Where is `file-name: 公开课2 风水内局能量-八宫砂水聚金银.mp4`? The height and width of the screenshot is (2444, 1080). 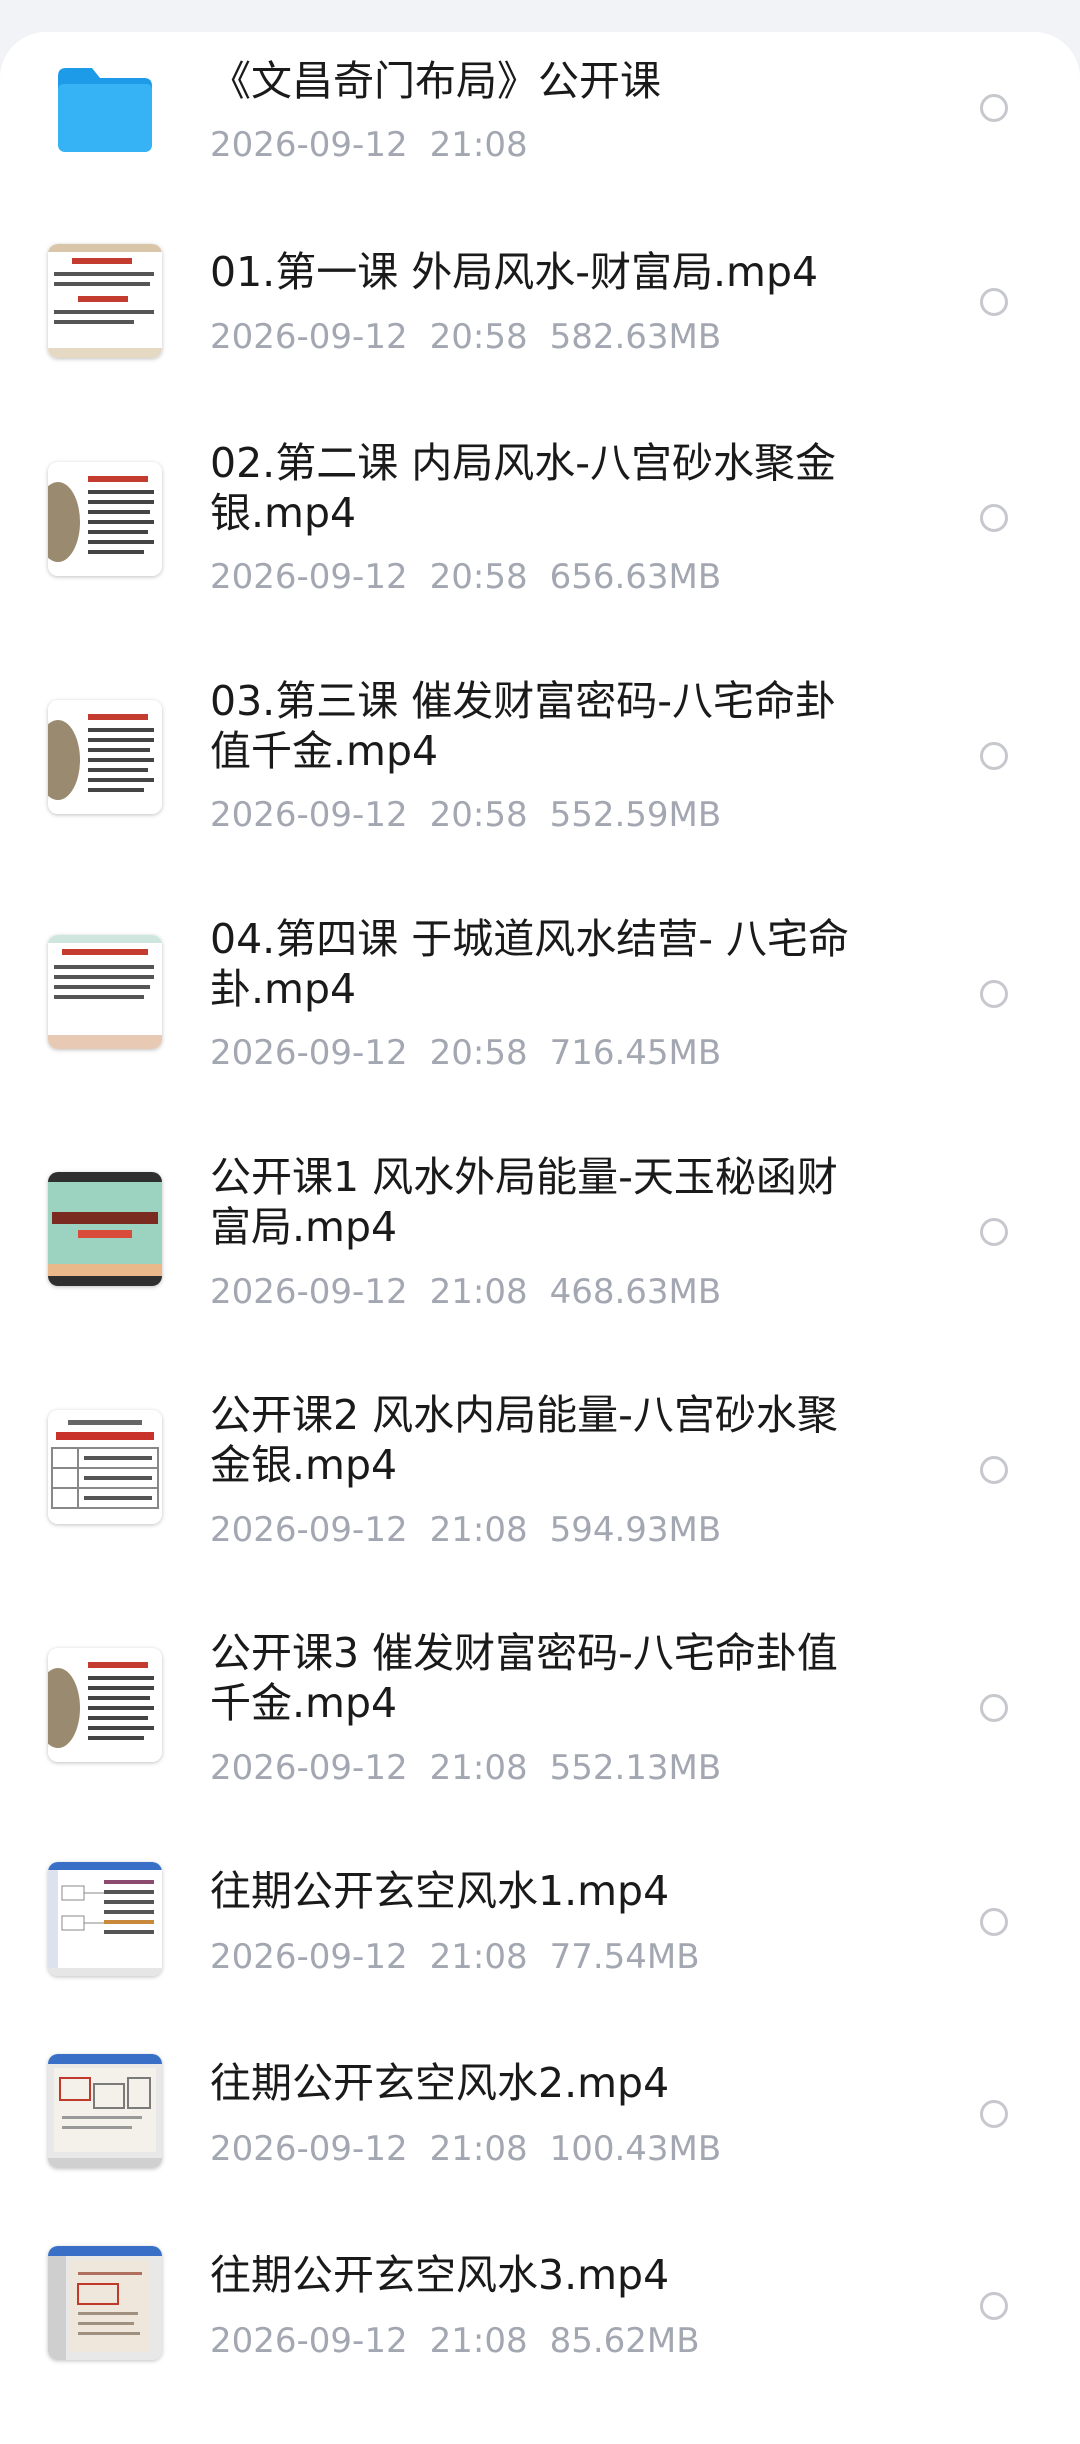
file-name: 公开课2 风水内局能量-八宫砂水聚金银.mp4 is located at coordinates (524, 1440).